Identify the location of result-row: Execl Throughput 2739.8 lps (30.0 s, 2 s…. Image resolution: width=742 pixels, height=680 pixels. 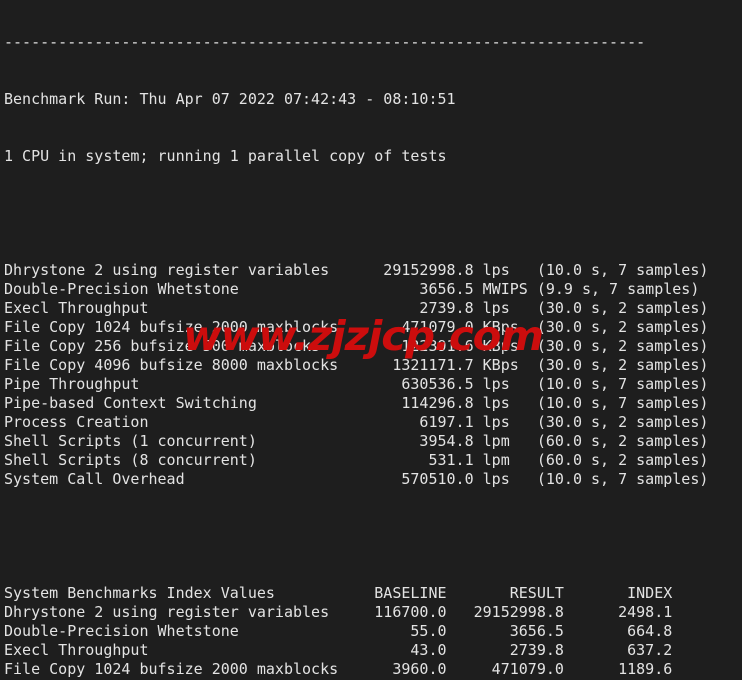
(356, 308).